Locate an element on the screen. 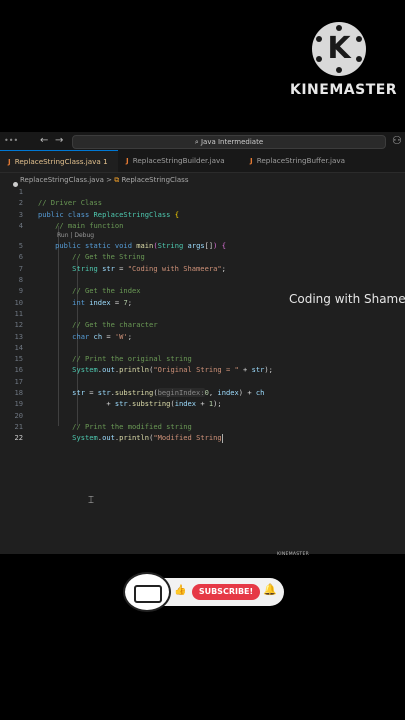 This screenshot has height=720, width=405. tab-label: ReplaceStringBuilder.java is located at coordinates (178, 160).